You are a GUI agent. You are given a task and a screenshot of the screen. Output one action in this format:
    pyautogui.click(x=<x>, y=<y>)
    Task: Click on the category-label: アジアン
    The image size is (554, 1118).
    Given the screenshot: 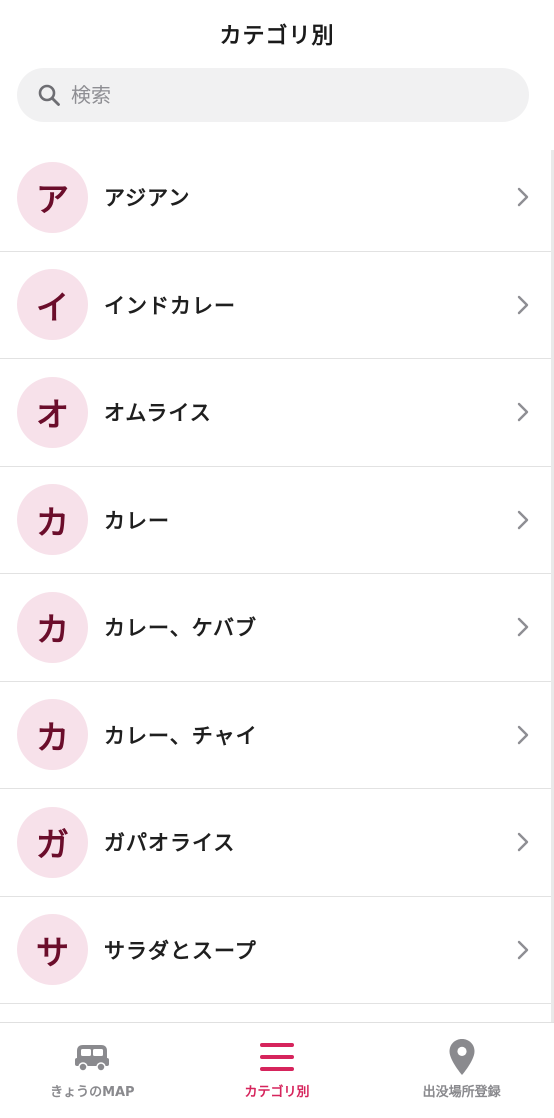 What is the action you would take?
    pyautogui.click(x=147, y=198)
    